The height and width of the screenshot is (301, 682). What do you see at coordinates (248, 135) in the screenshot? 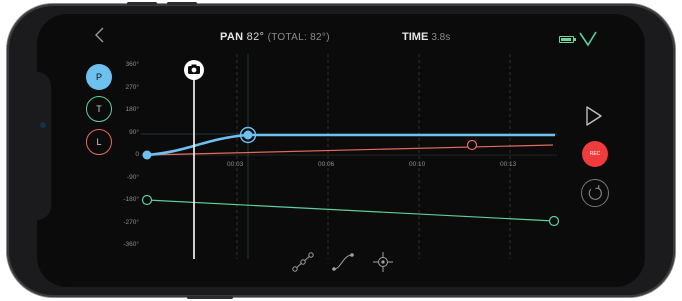
I see `pan-keyframe-selected-dot` at bounding box center [248, 135].